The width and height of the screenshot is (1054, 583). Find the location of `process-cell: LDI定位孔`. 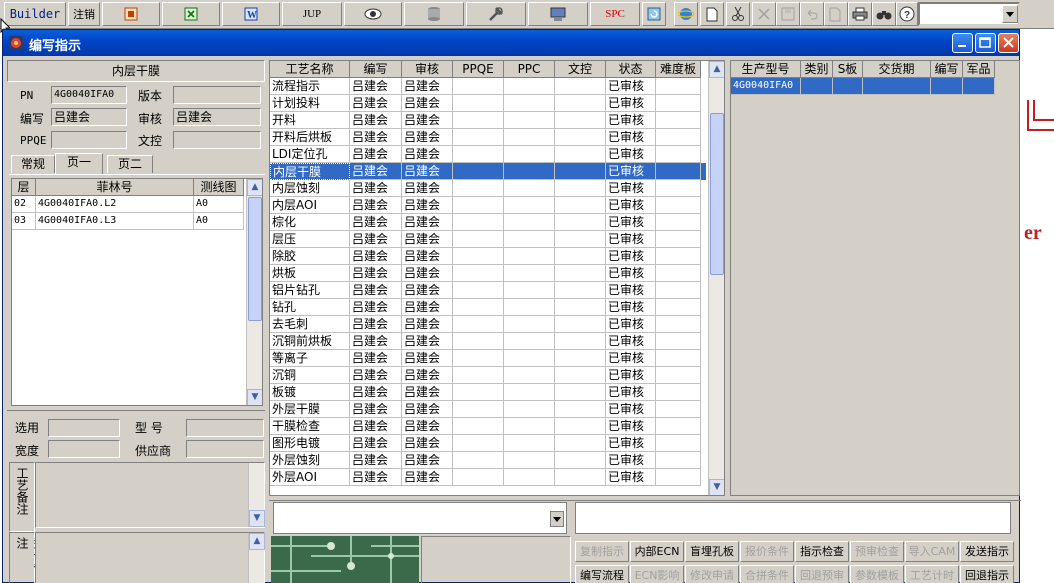

process-cell: LDI定位孔 is located at coordinates (310, 154).